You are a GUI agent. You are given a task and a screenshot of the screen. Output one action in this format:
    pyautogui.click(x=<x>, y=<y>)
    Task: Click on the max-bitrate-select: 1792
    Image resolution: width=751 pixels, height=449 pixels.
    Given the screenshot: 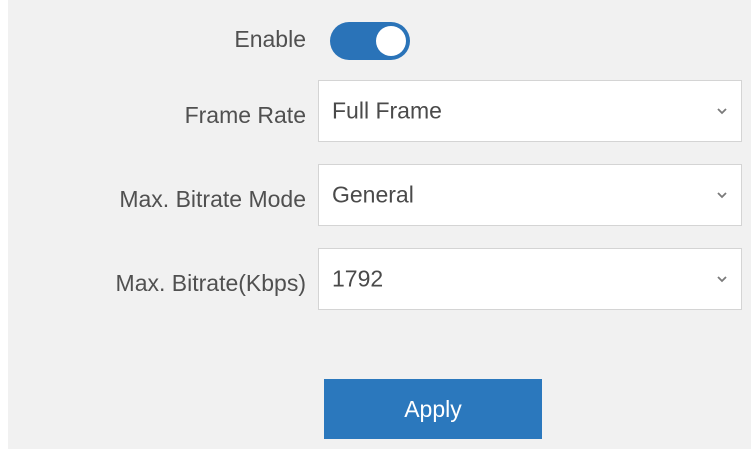 What is the action you would take?
    pyautogui.click(x=530, y=279)
    